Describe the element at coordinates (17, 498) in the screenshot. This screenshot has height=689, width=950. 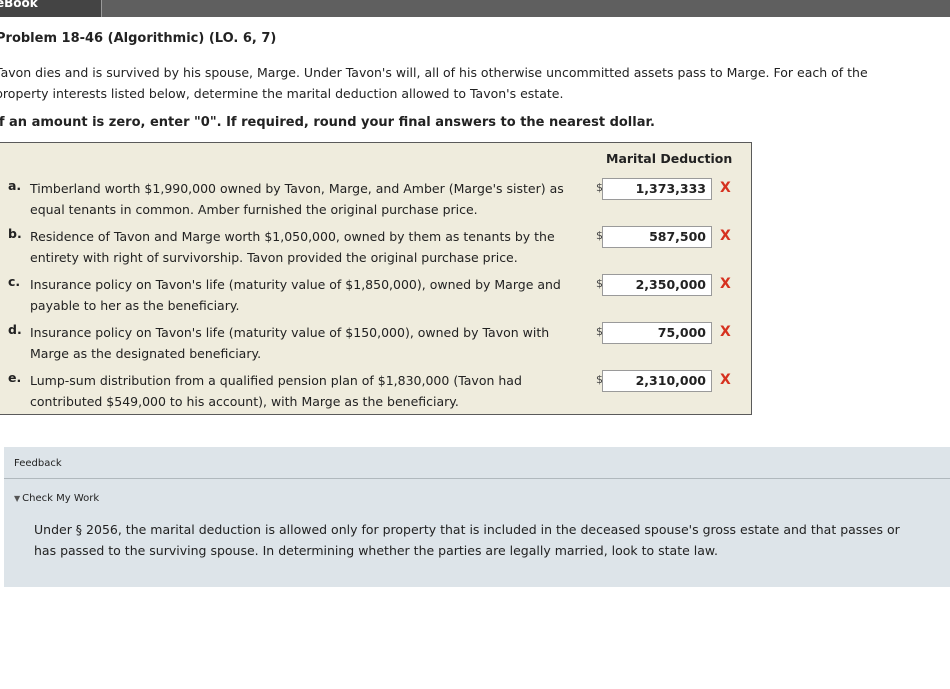
I see `triangle-down-icon: ▼` at that location.